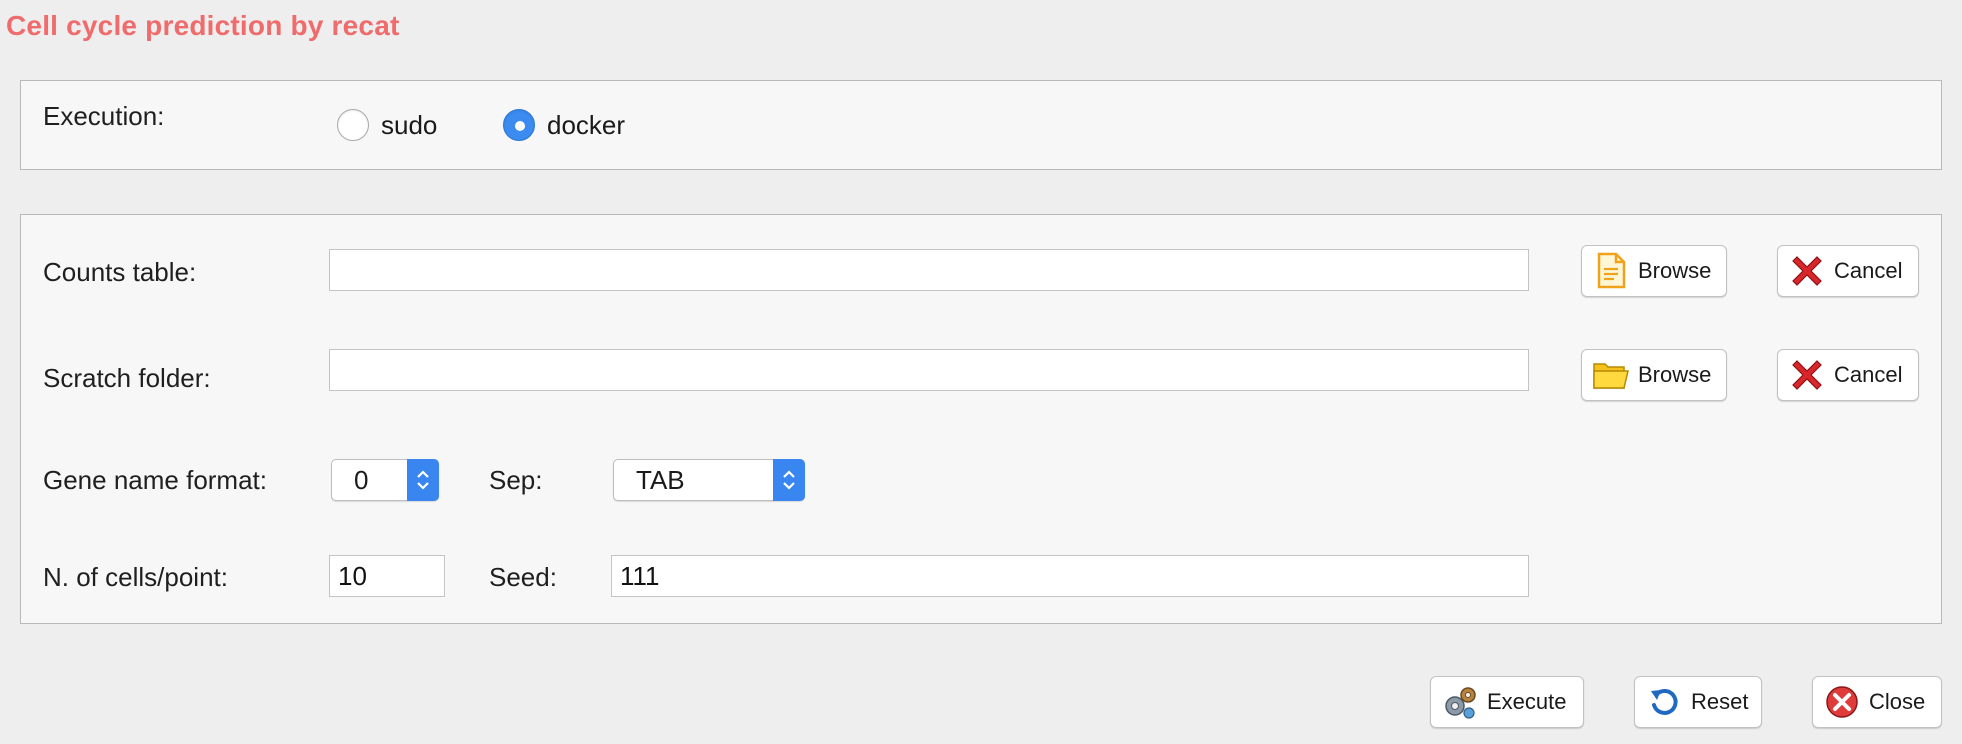 The height and width of the screenshot is (744, 1962). I want to click on seed-label: Seed:, so click(523, 577).